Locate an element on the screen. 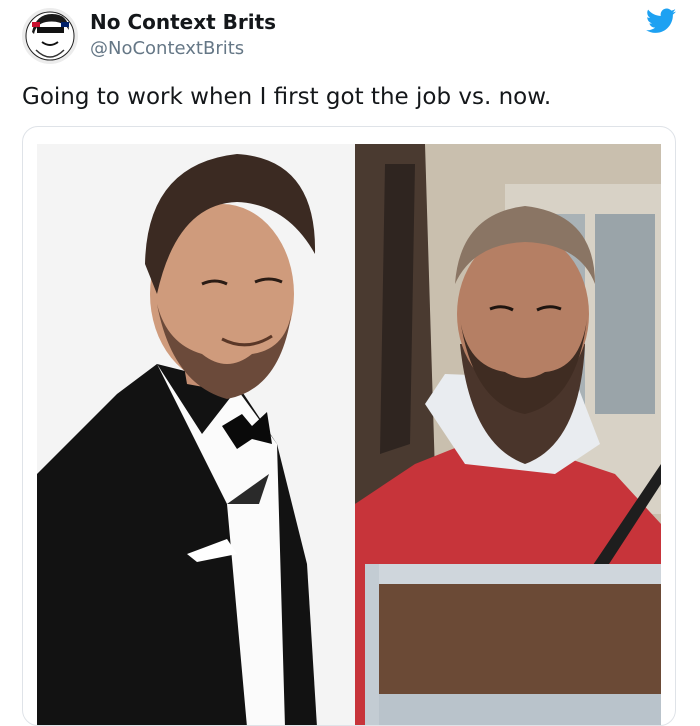  twitter-bird-icon is located at coordinates (661, 21).